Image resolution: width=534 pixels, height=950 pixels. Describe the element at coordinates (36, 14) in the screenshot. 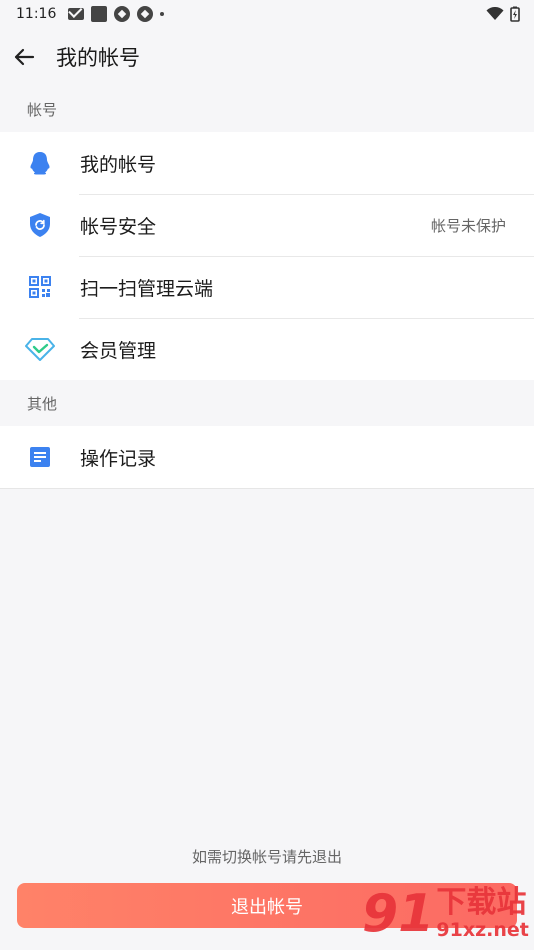

I see `status-time: 11:16` at that location.